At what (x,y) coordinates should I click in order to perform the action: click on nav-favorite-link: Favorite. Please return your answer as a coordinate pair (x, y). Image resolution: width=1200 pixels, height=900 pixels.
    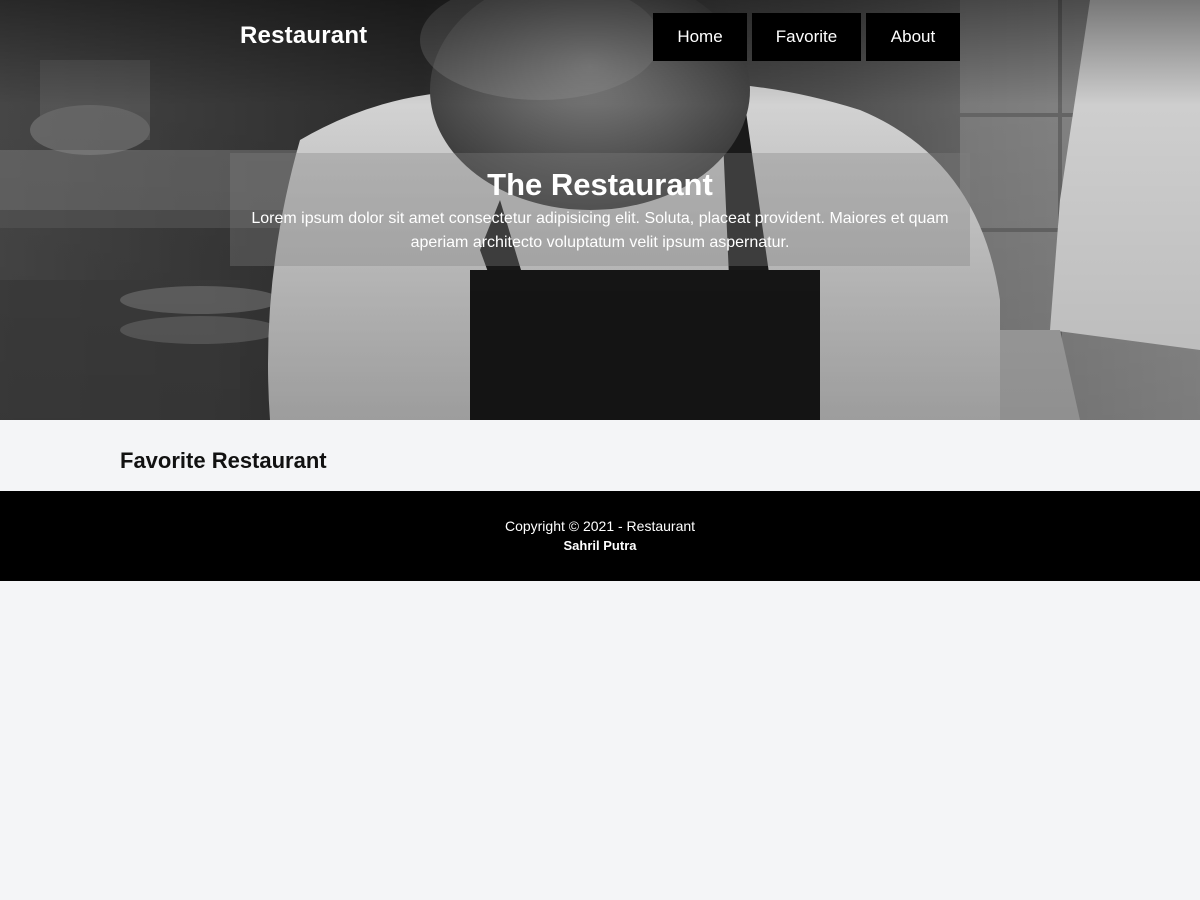
    Looking at the image, I should click on (806, 37).